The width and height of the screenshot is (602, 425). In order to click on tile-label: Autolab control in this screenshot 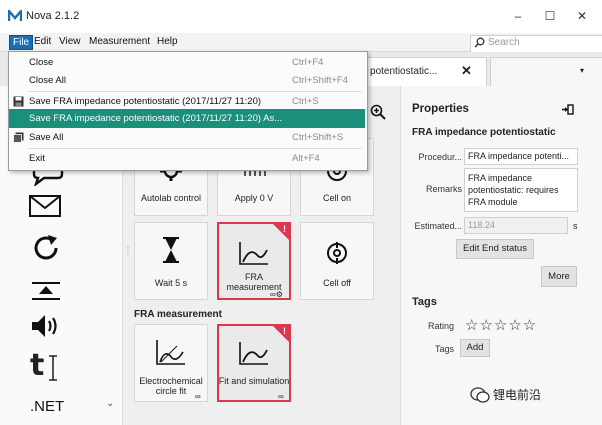, I will do `click(171, 198)`.